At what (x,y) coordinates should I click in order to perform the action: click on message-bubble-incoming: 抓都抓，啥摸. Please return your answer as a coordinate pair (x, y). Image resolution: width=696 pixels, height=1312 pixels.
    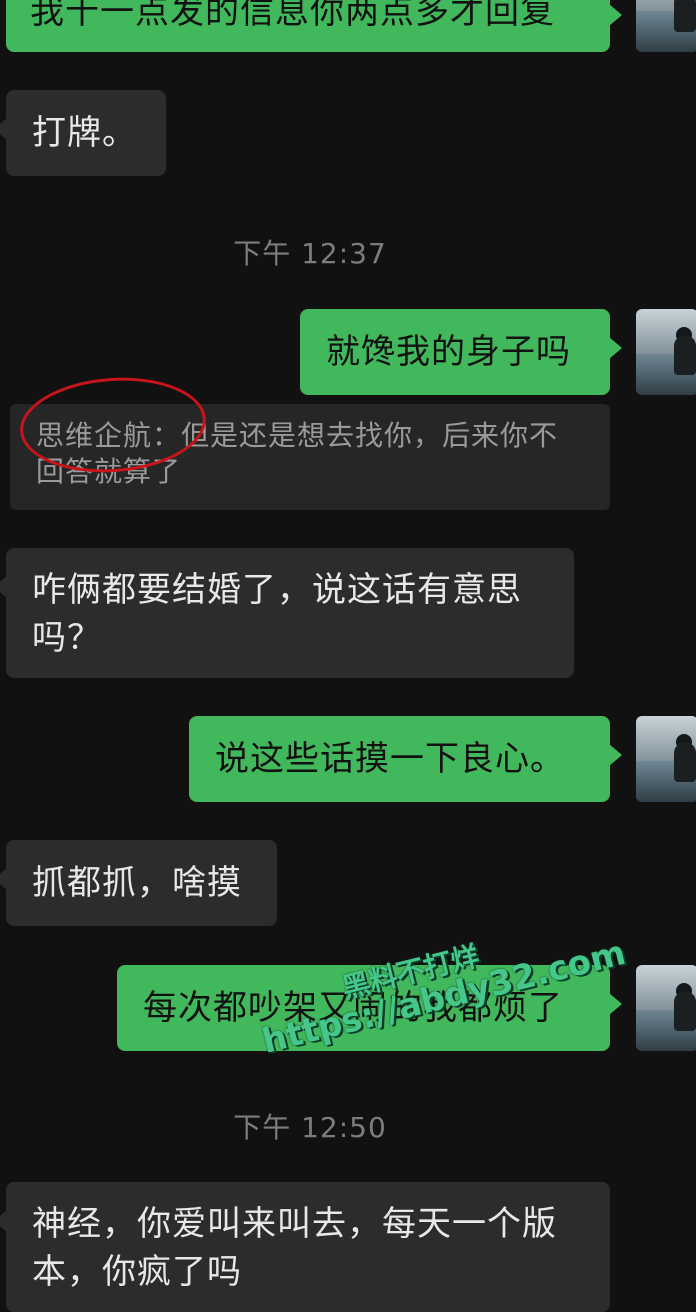
    Looking at the image, I should click on (138, 883).